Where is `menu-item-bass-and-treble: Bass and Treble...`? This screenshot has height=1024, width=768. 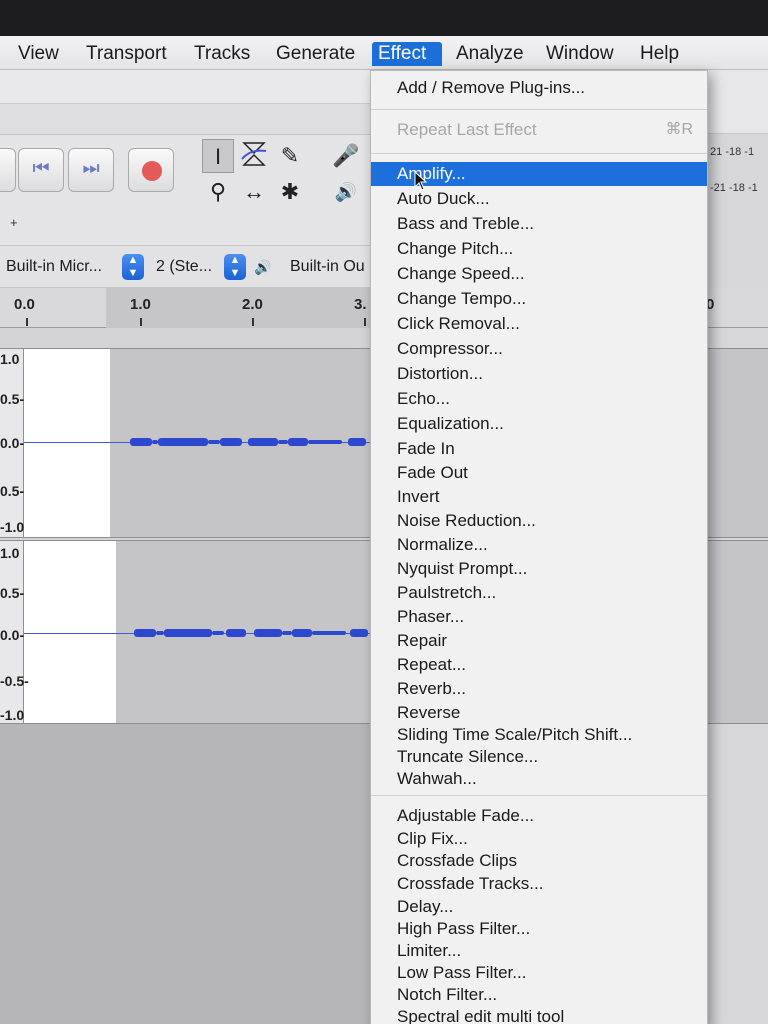 menu-item-bass-and-treble: Bass and Treble... is located at coordinates (539, 224).